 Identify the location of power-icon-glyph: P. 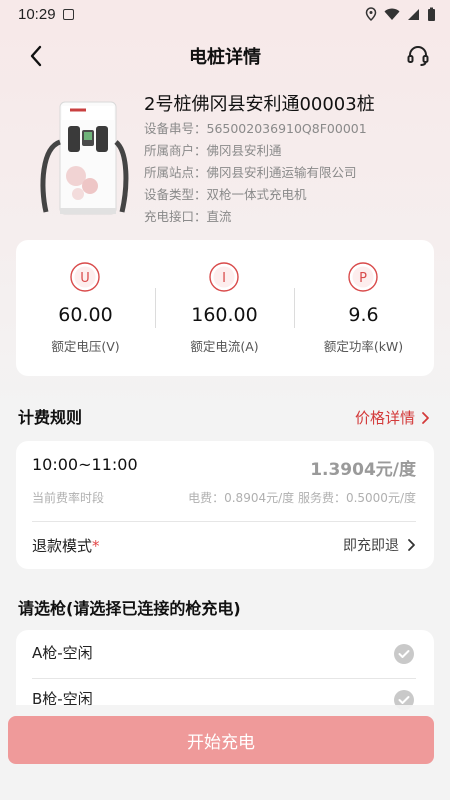
(363, 278).